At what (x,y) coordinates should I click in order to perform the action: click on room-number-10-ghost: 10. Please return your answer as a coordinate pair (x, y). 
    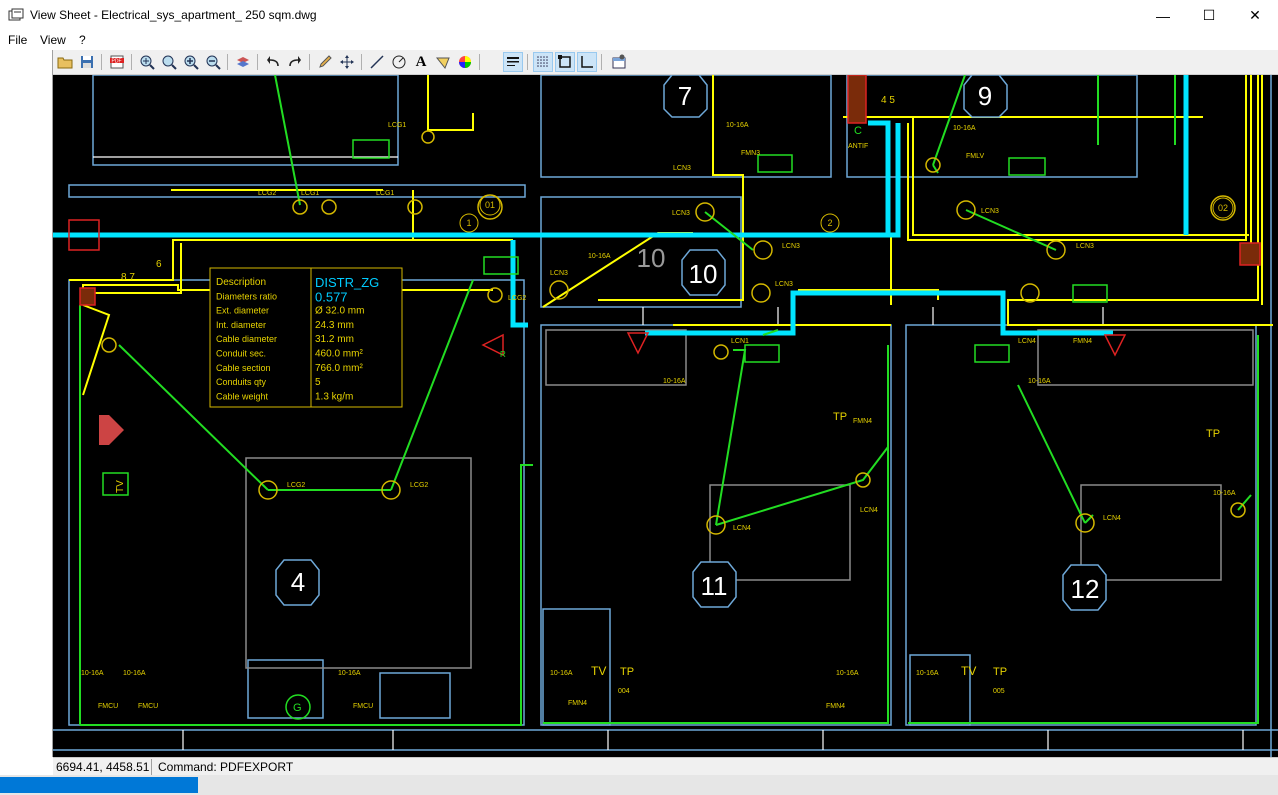
    Looking at the image, I should click on (651, 258).